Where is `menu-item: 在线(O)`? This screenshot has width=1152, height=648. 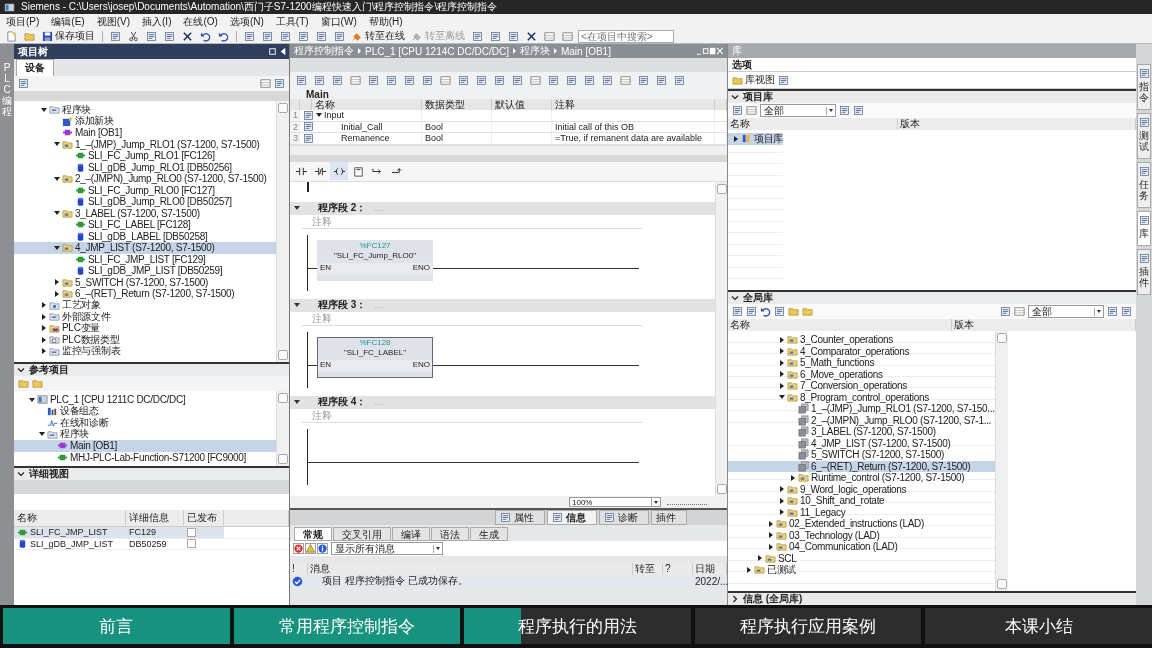 menu-item: 在线(O) is located at coordinates (200, 21).